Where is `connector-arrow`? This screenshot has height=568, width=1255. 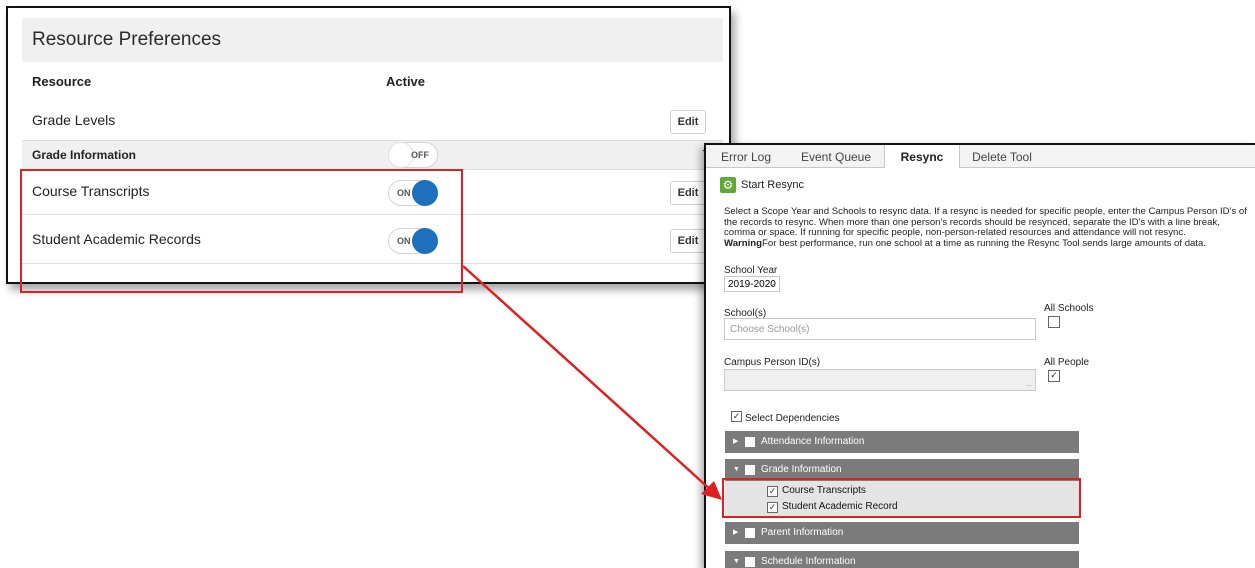
connector-arrow is located at coordinates (592, 382).